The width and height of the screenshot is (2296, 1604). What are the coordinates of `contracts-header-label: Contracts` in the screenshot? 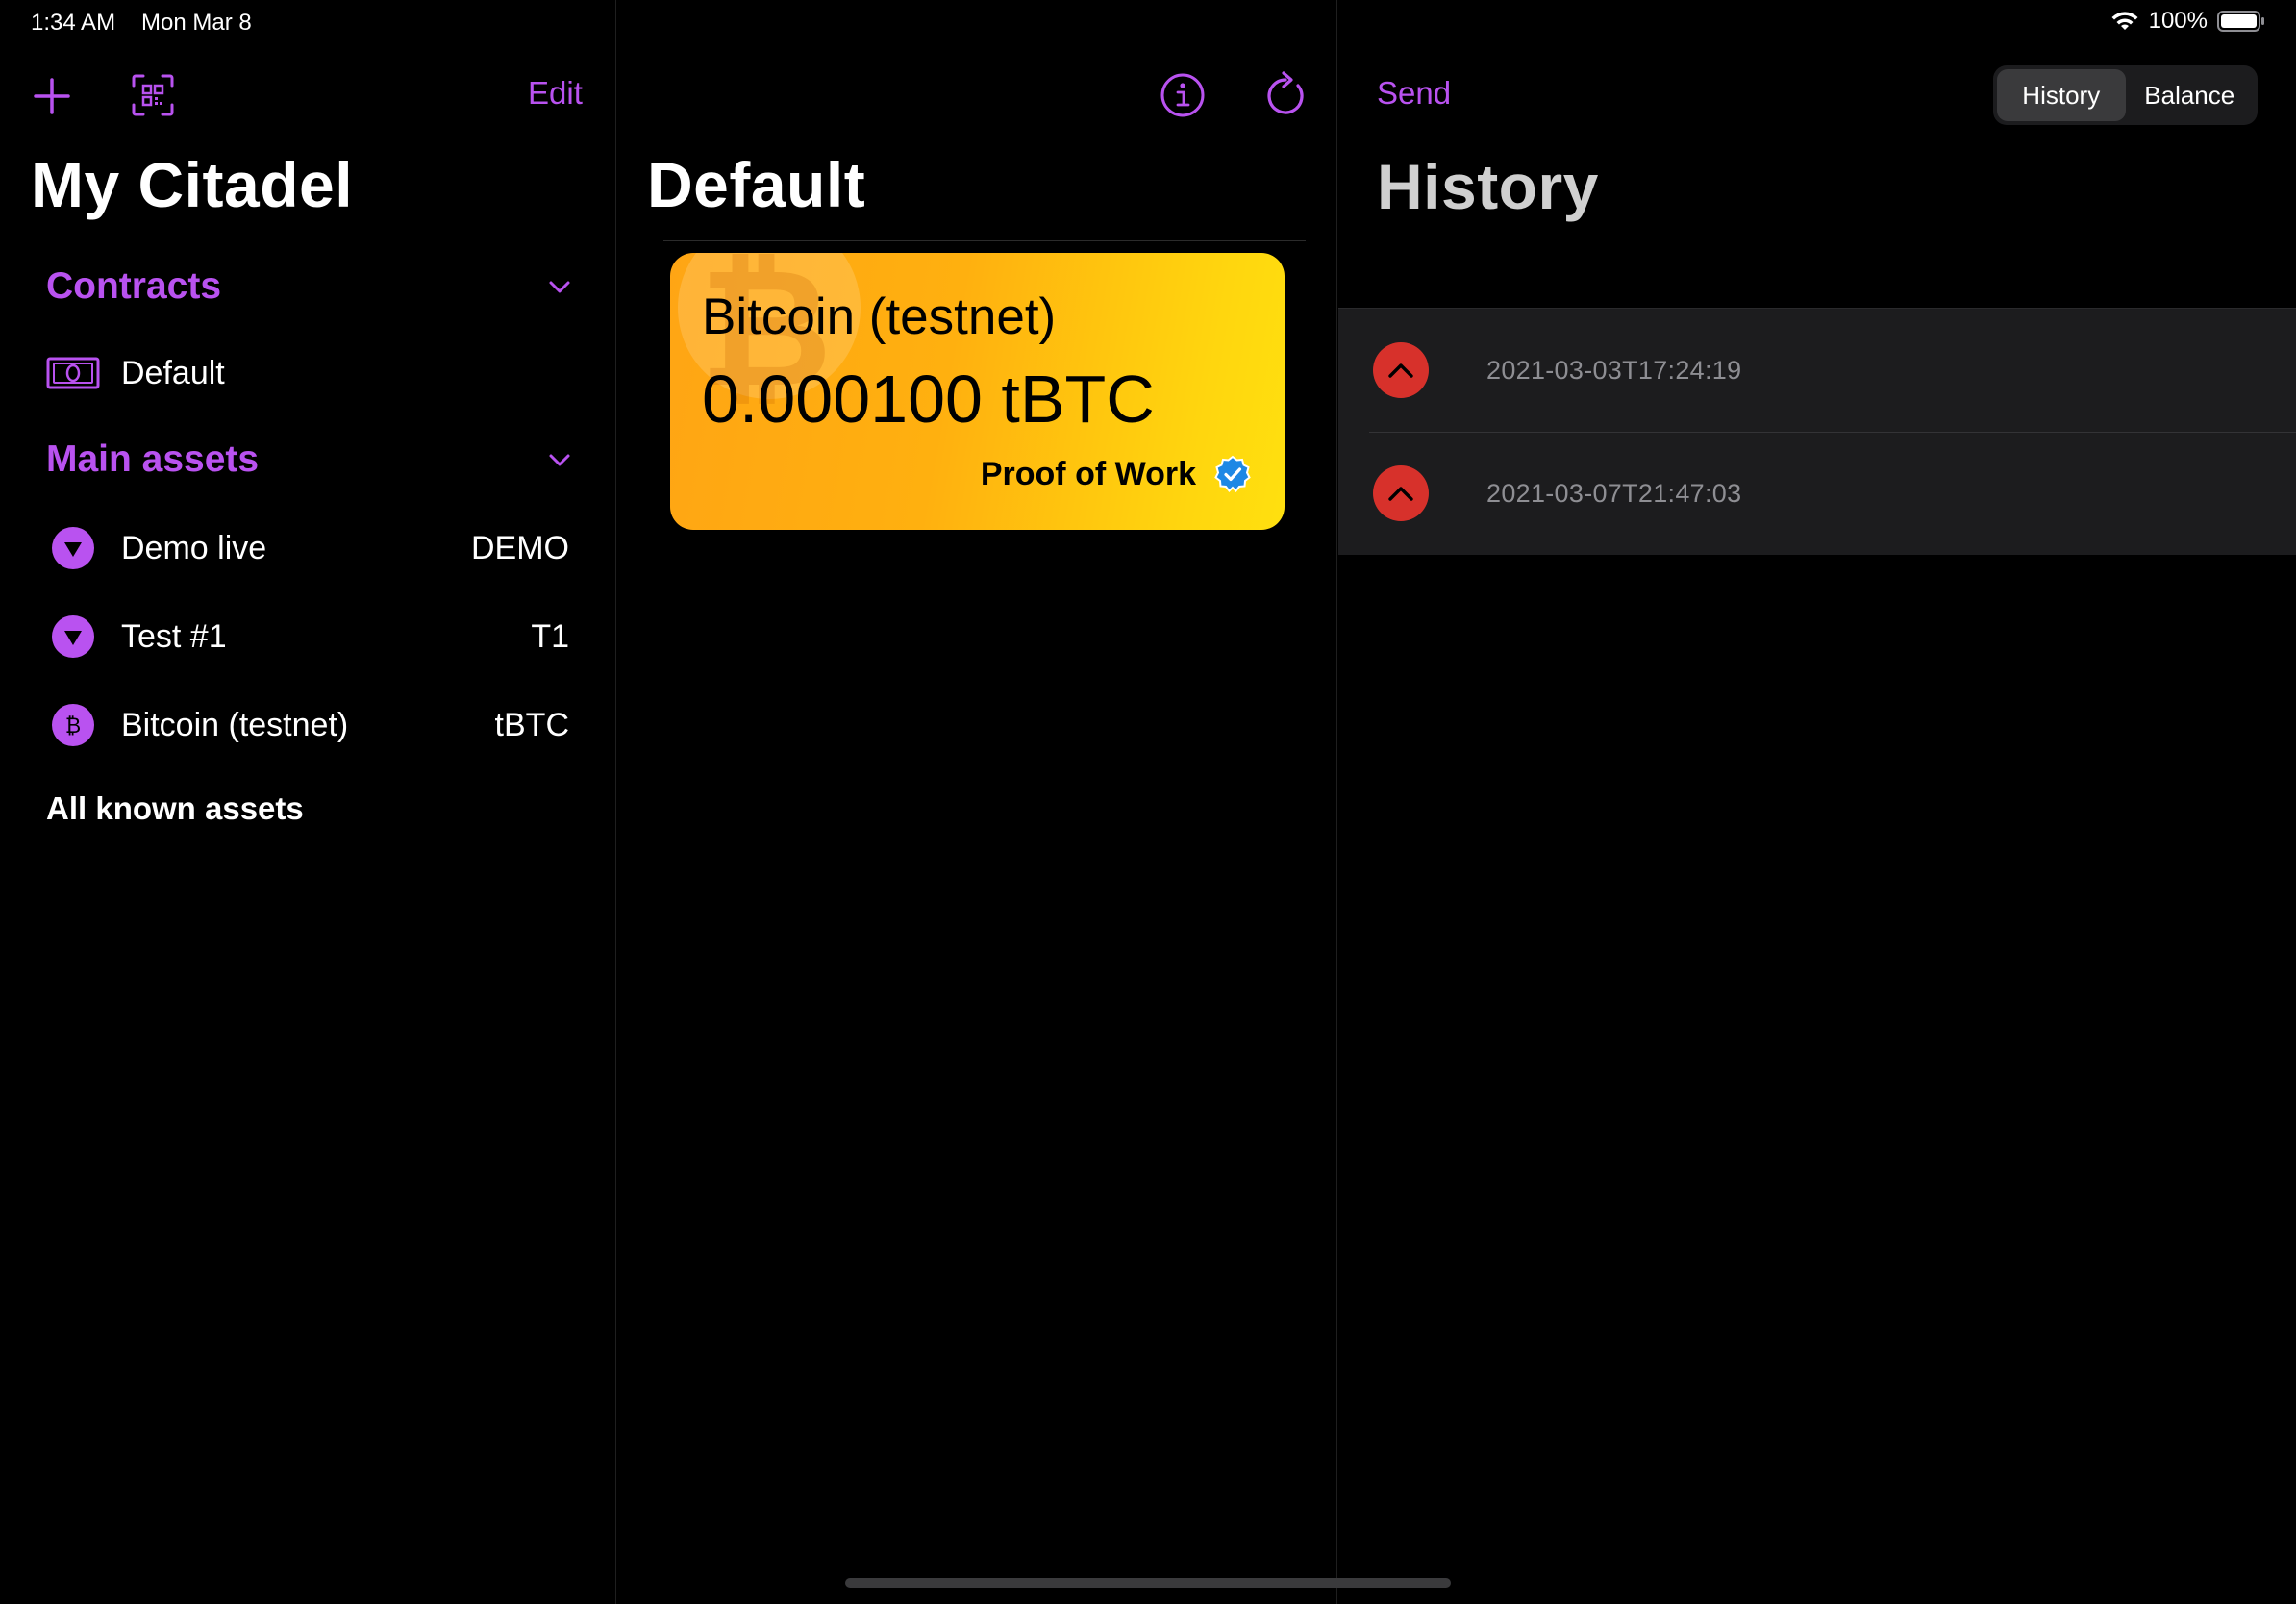 It's located at (134, 286).